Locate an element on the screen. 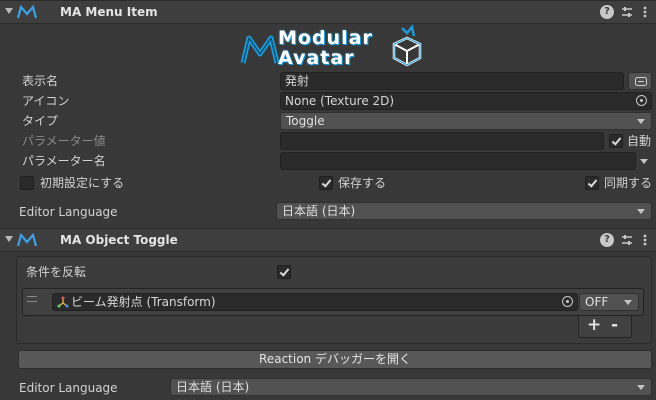 This screenshot has width=656, height=400. param-name-dropdown-icon is located at coordinates (644, 161).